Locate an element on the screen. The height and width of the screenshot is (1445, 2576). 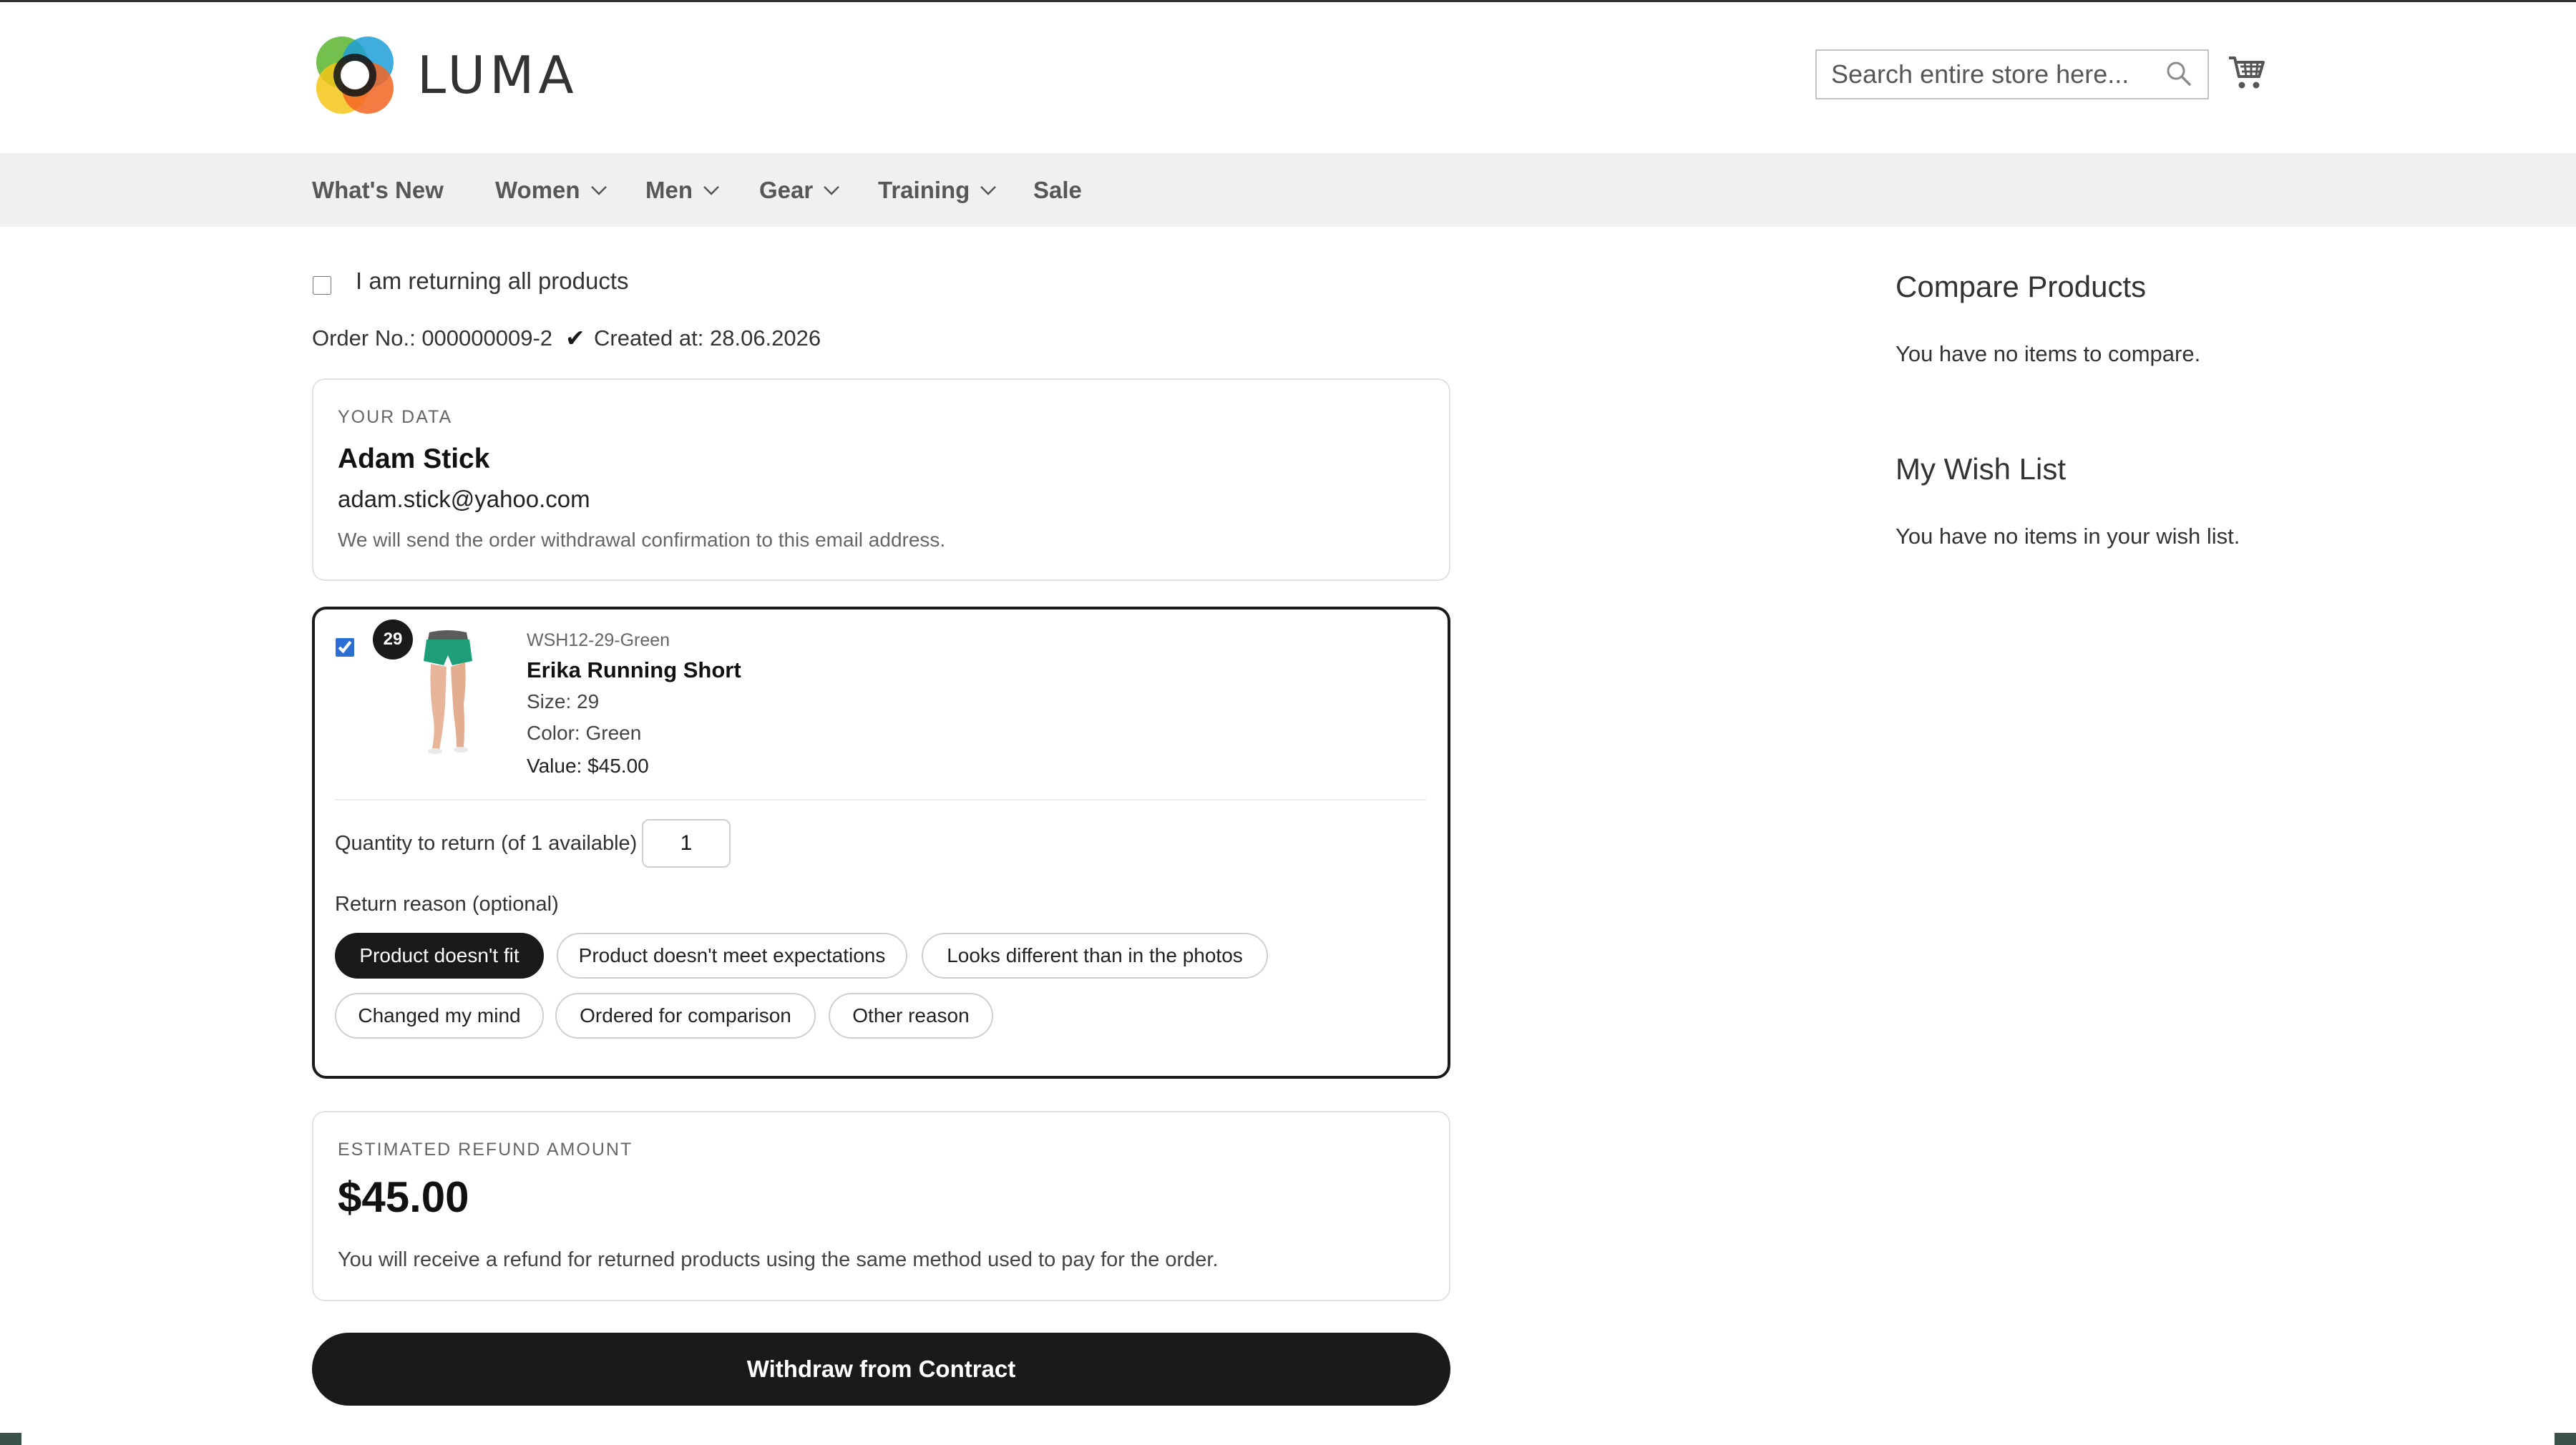
return-all-label: I am returning all products is located at coordinates (492, 281).